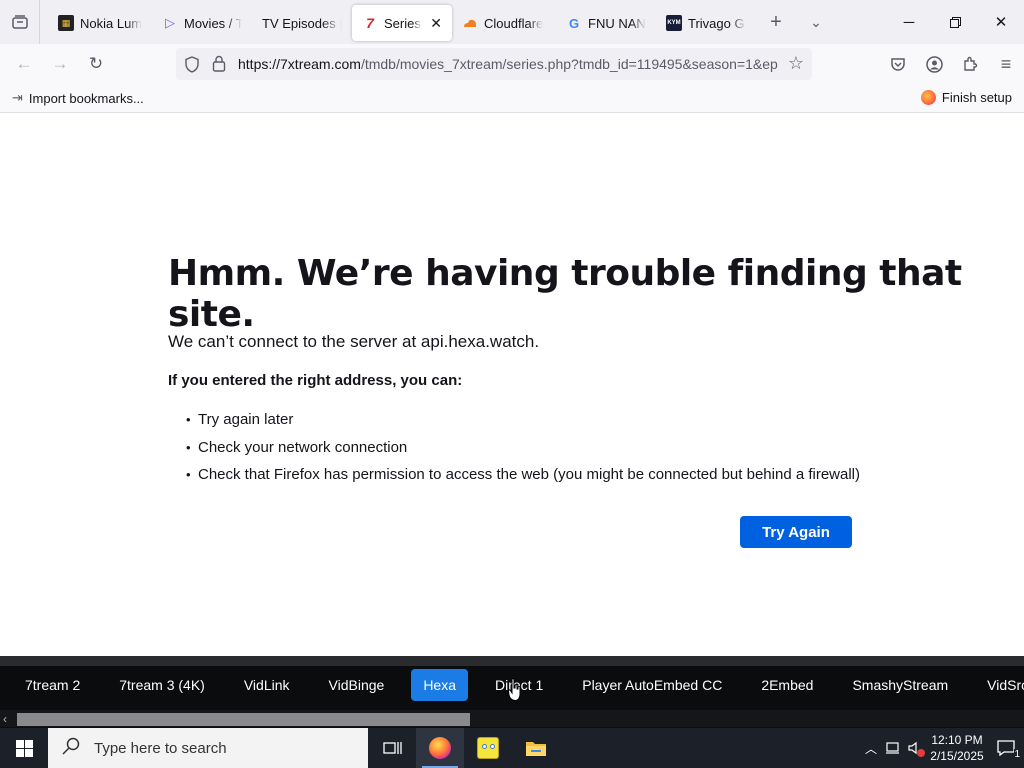  What do you see at coordinates (536, 748) in the screenshot?
I see `file-explorer-icon` at bounding box center [536, 748].